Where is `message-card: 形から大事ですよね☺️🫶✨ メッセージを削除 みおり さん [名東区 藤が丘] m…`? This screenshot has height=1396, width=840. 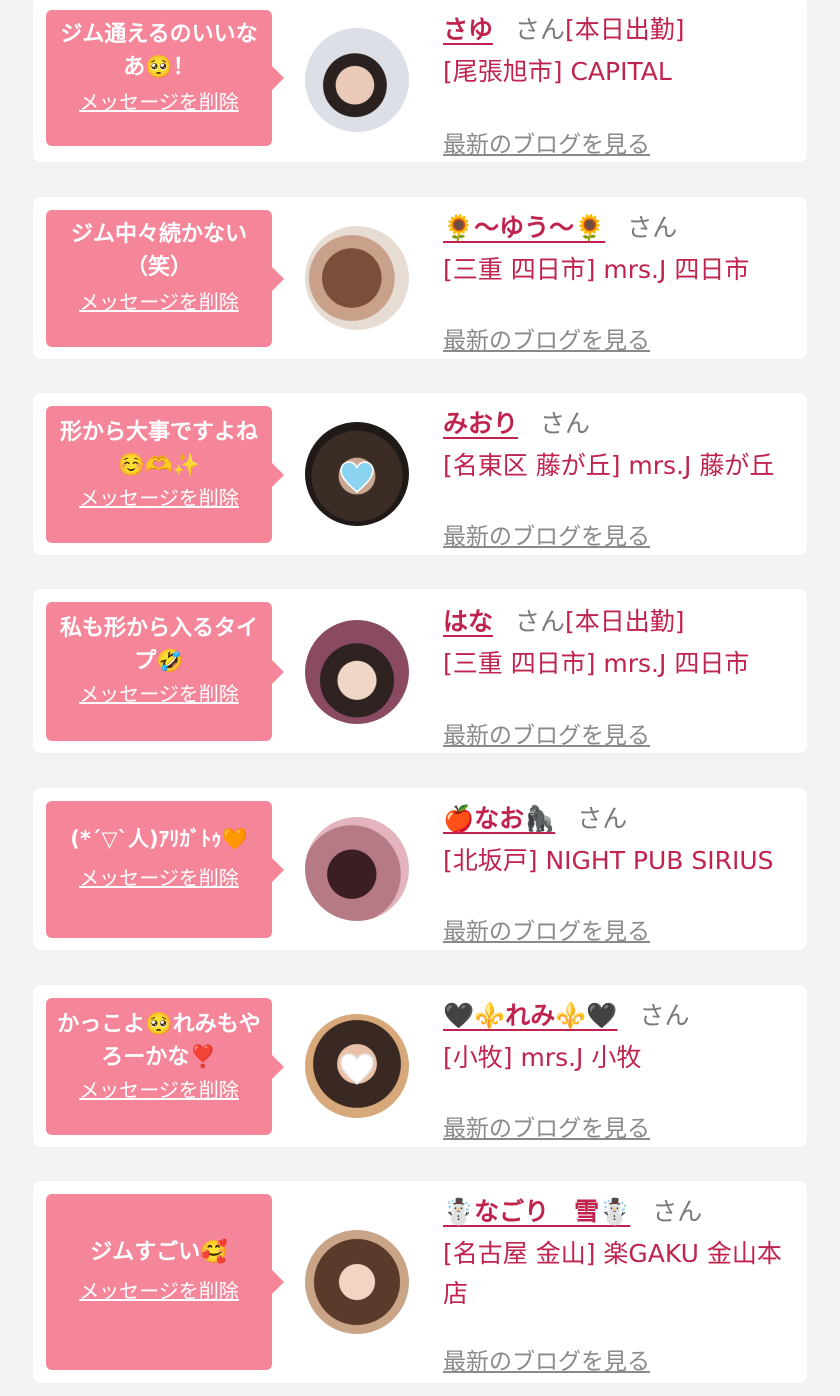
message-card: 形から大事ですよね☺️🫶✨ メッセージを削除 みおり さん [名東区 藤が丘] m… is located at coordinates (420, 474).